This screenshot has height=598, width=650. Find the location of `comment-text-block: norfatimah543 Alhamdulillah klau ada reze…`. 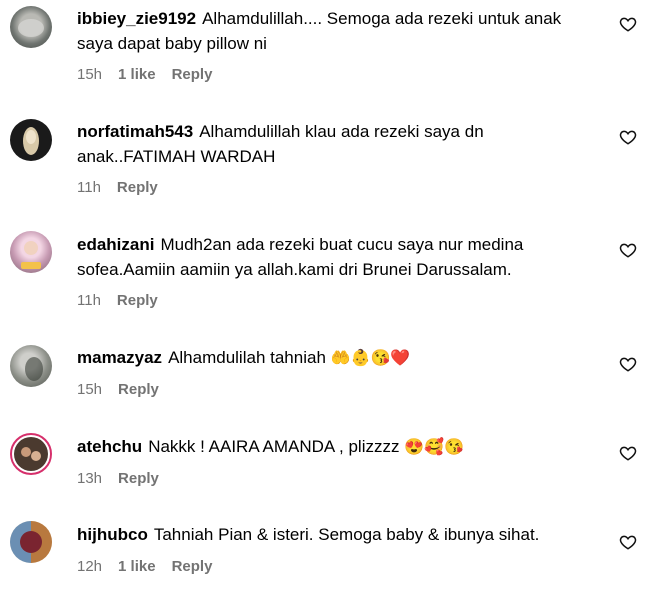

comment-text-block: norfatimah543 Alhamdulillah klau ada reze… is located at coordinates (337, 144).